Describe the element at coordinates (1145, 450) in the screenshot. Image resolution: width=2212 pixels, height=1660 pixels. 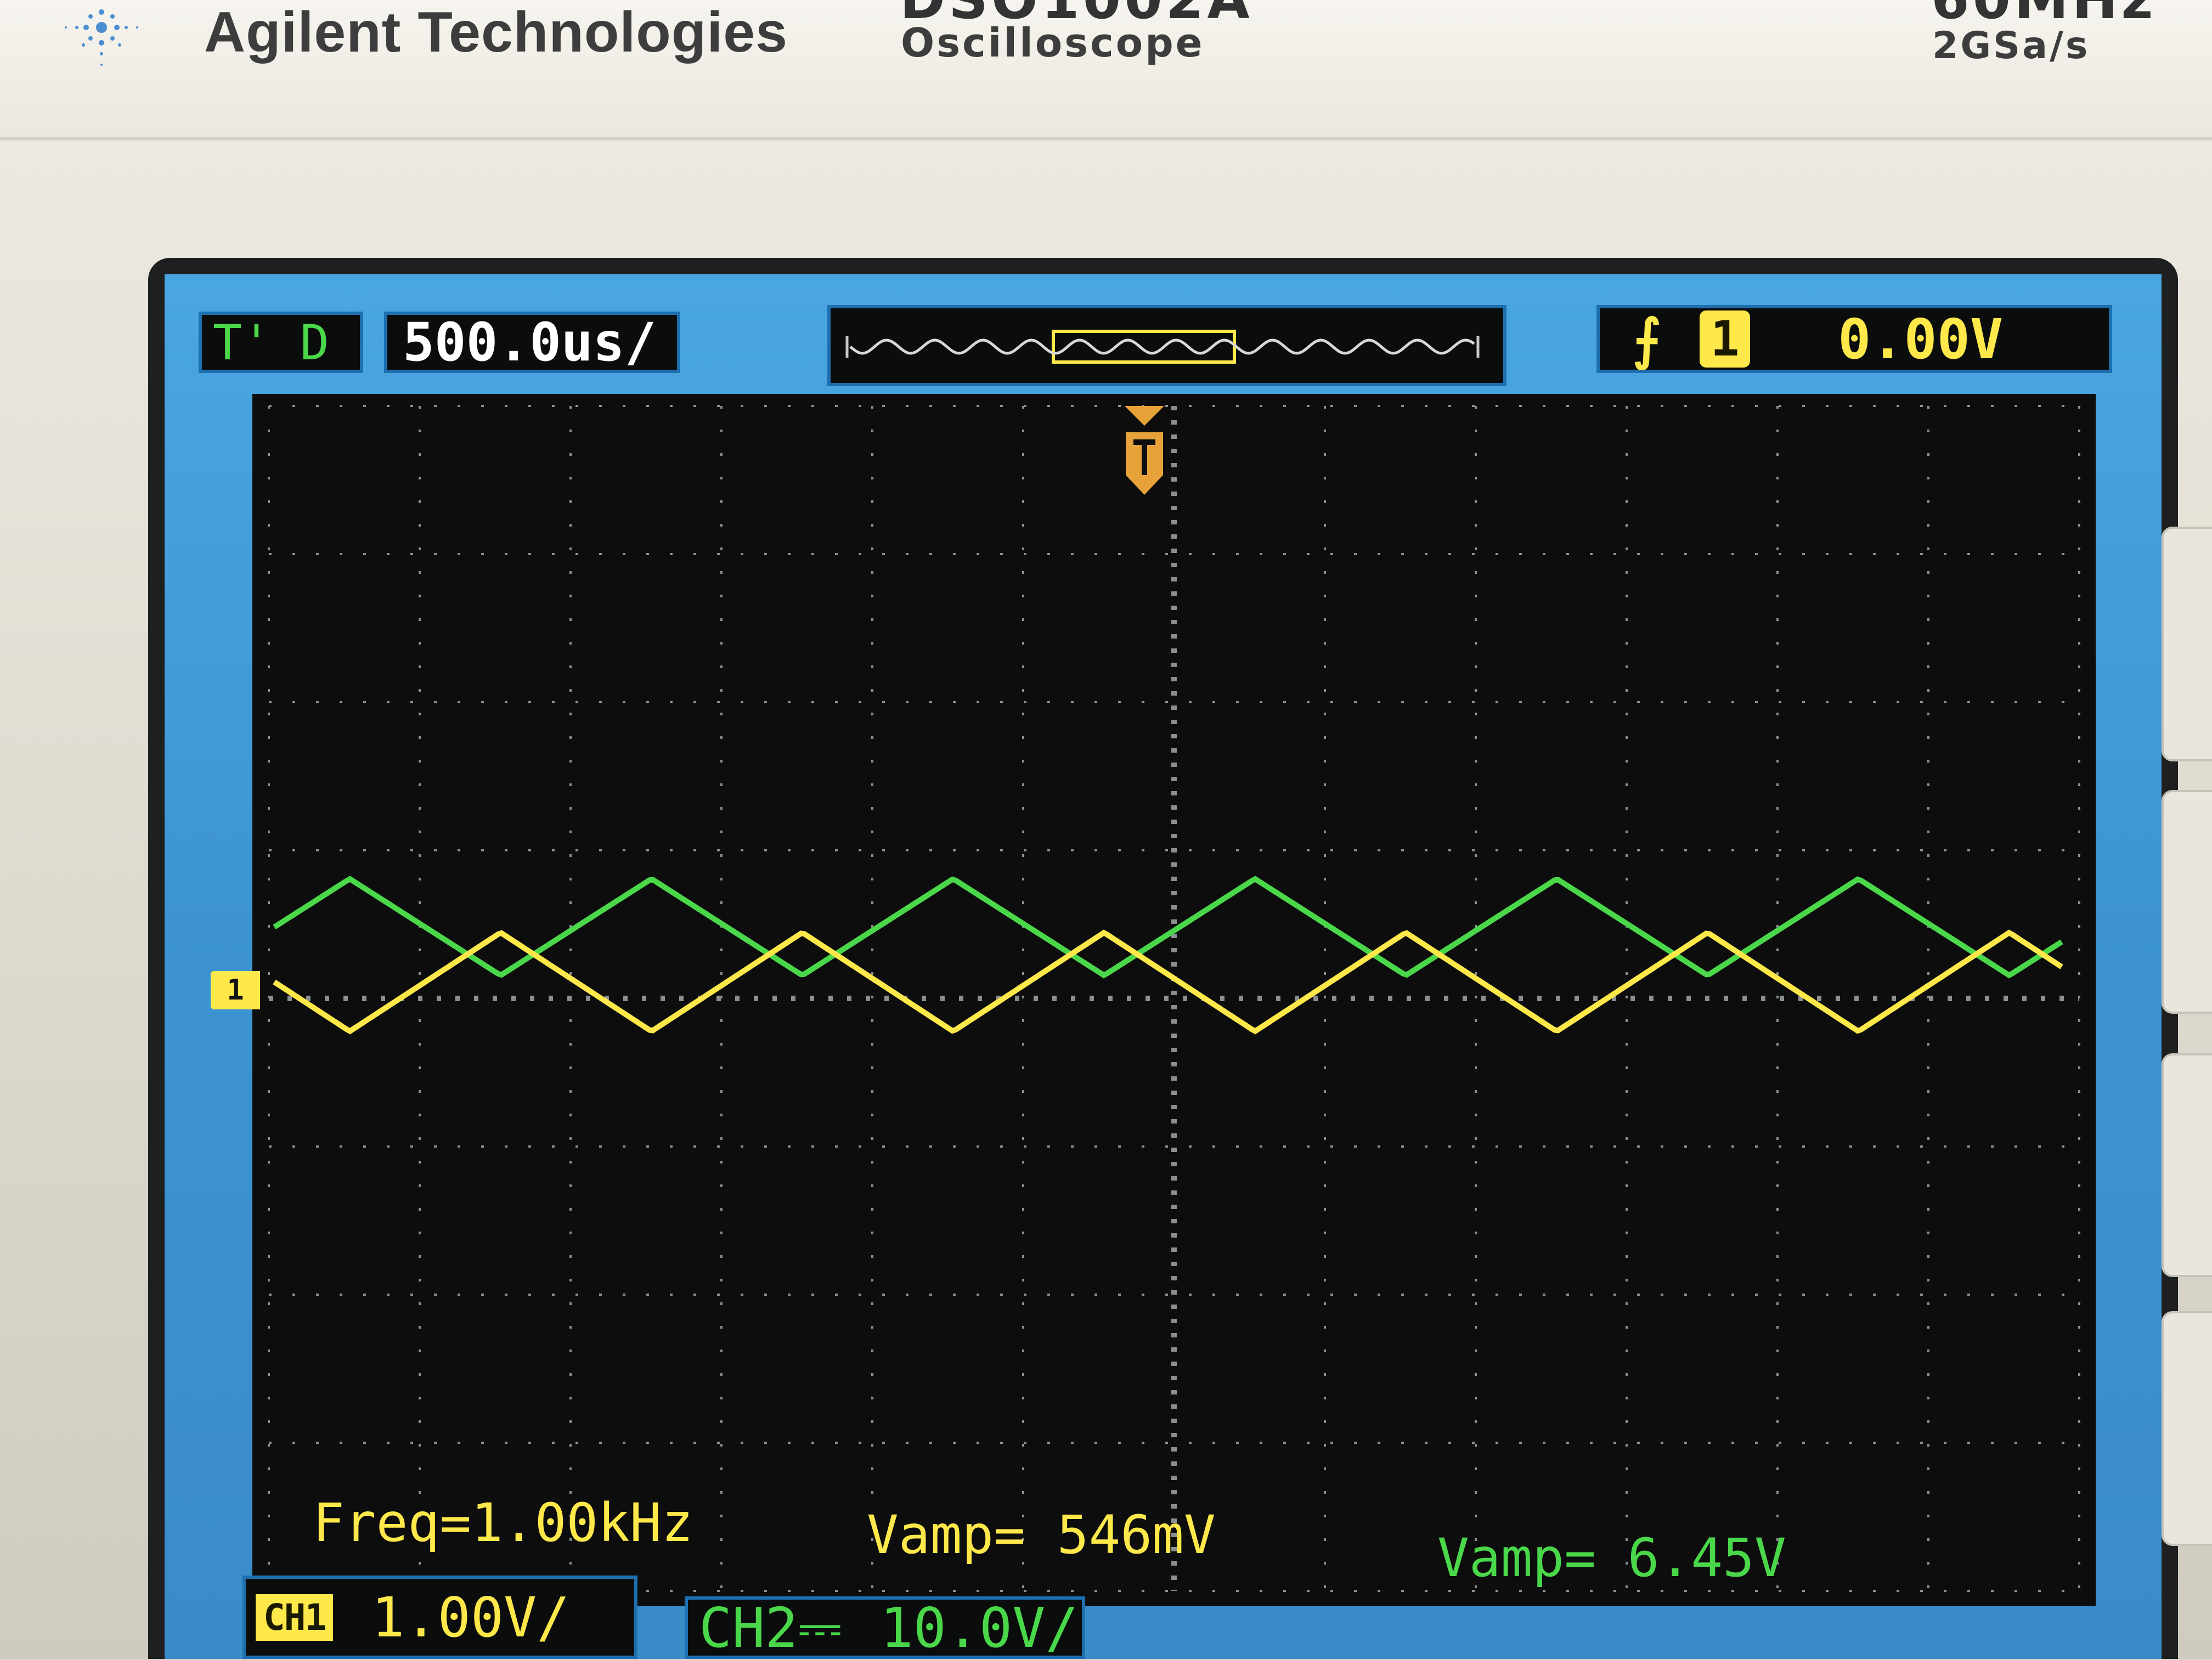
I see `trigger-position-marker` at that location.